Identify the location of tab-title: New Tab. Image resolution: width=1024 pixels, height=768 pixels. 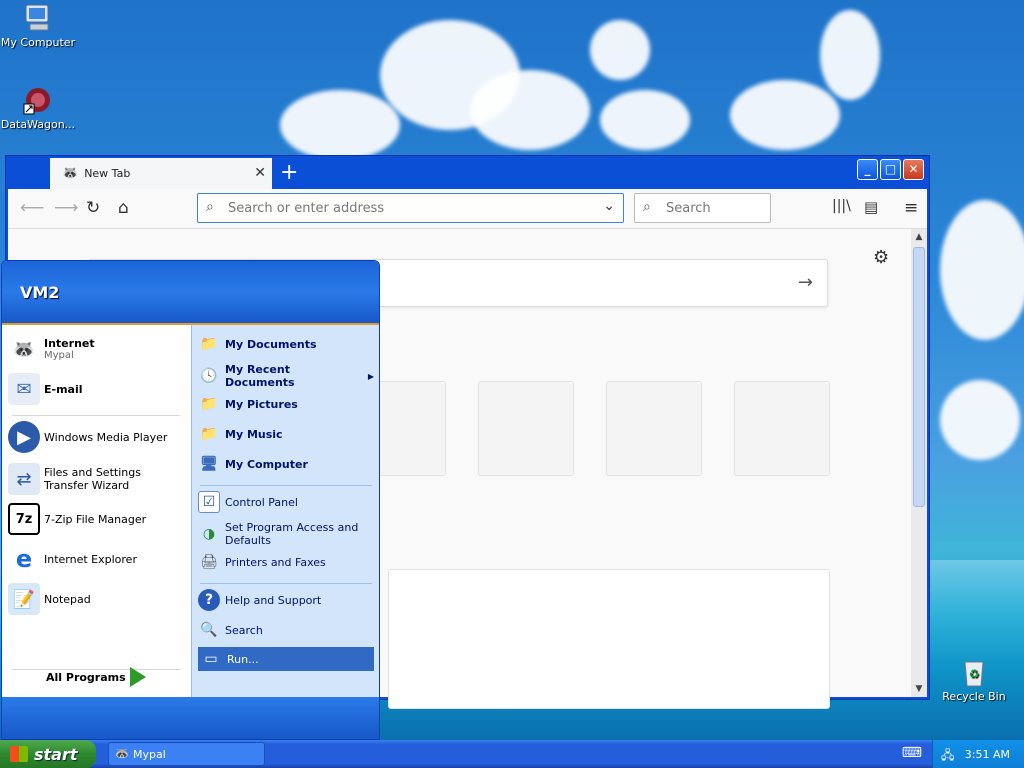
(107, 173).